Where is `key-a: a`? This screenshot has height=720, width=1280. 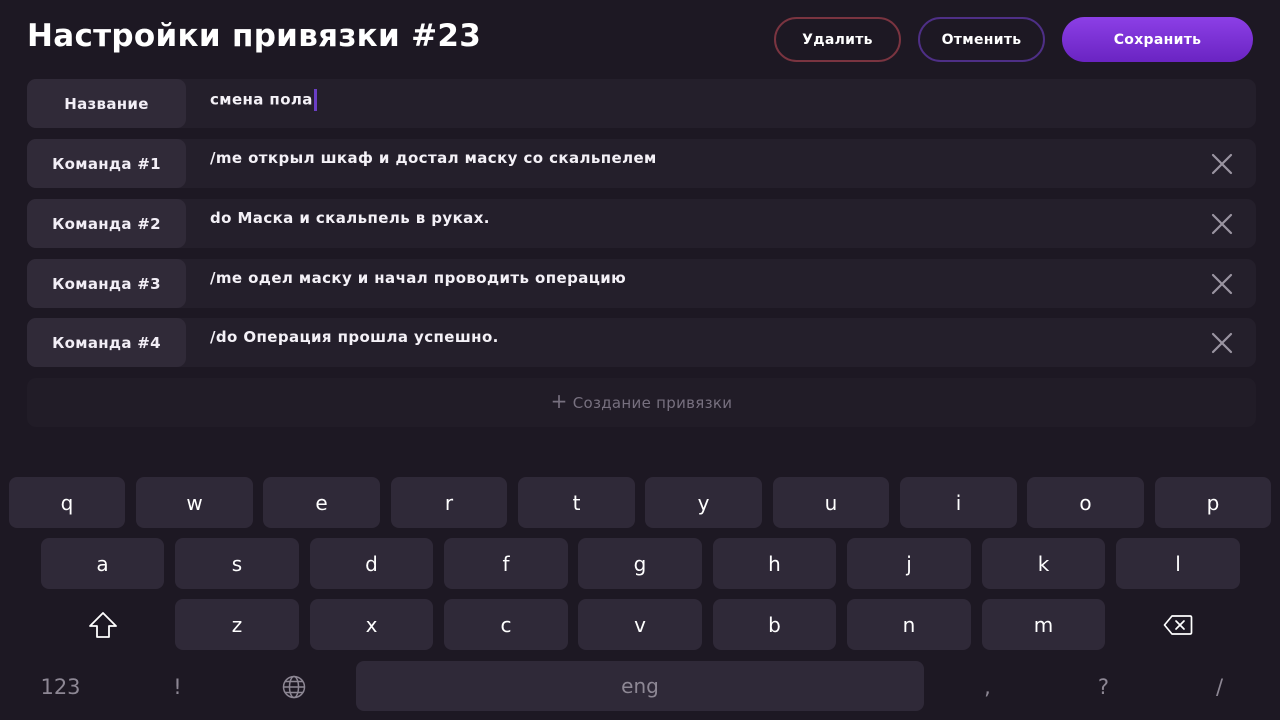
key-a: a is located at coordinates (102, 563).